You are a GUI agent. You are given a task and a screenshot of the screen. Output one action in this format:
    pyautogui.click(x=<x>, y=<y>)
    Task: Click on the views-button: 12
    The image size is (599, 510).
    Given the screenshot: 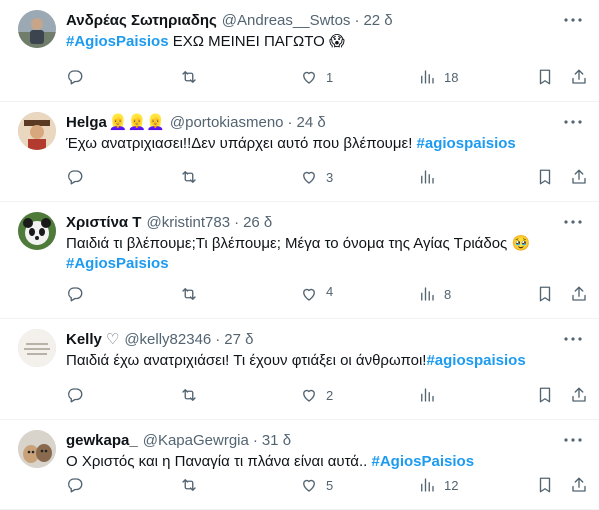 What is the action you would take?
    pyautogui.click(x=438, y=485)
    